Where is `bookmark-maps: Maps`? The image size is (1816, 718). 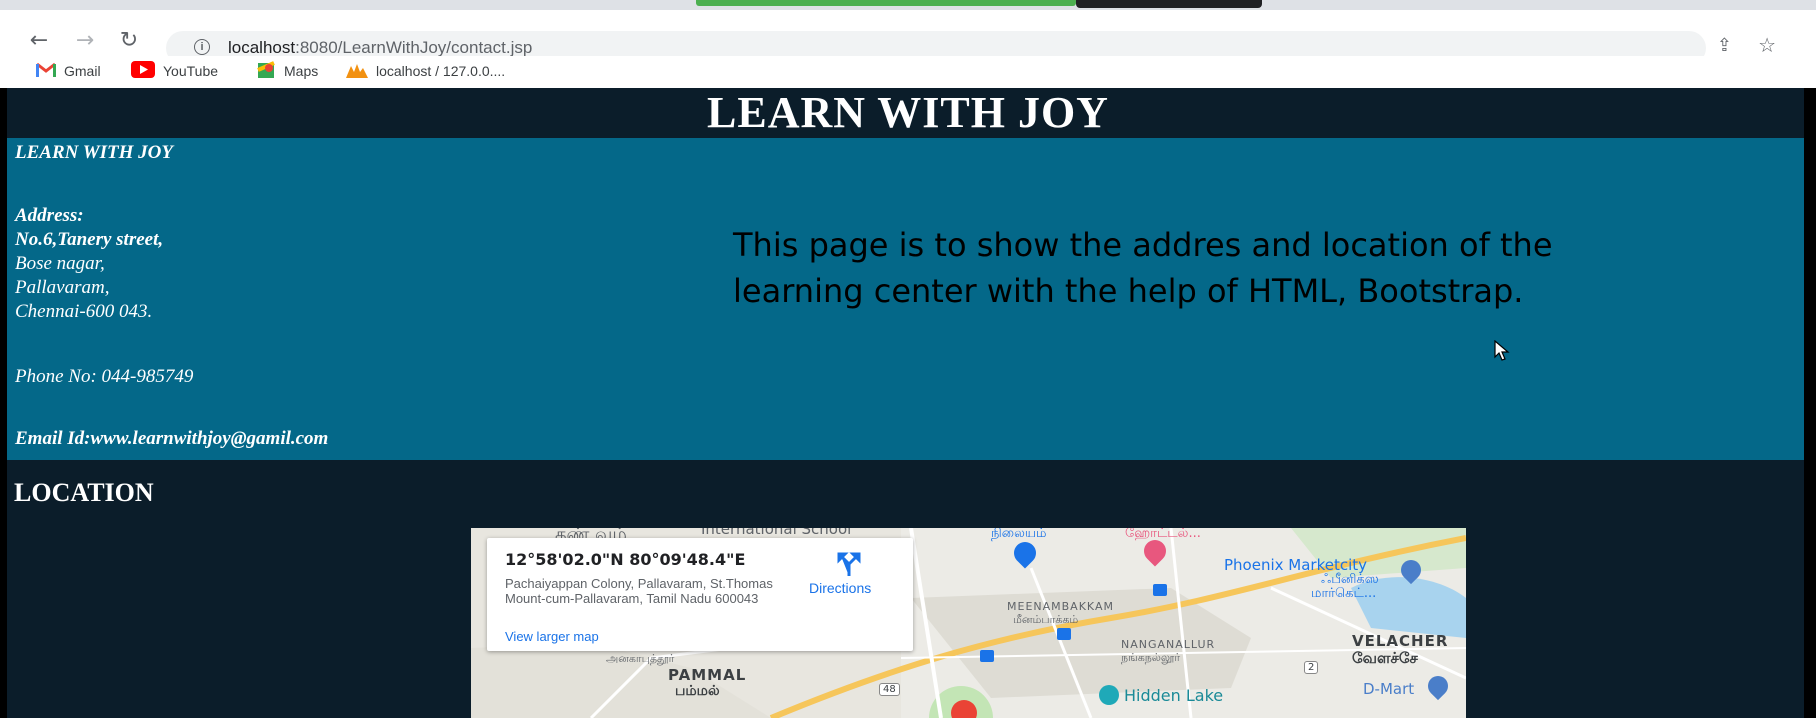
bookmark-maps: Maps is located at coordinates (287, 71).